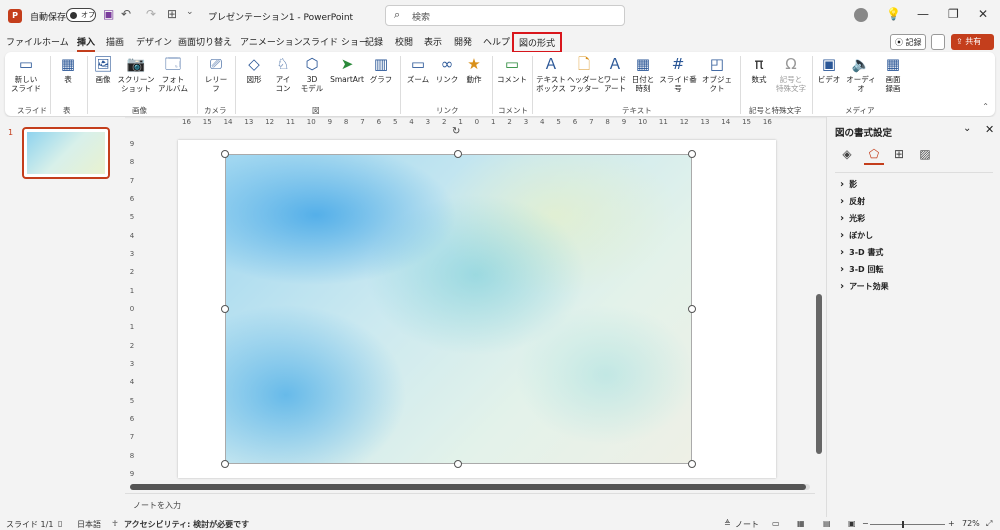  What do you see at coordinates (103, 68) in the screenshot?
I see `image-button: 🖼 画像` at bounding box center [103, 68].